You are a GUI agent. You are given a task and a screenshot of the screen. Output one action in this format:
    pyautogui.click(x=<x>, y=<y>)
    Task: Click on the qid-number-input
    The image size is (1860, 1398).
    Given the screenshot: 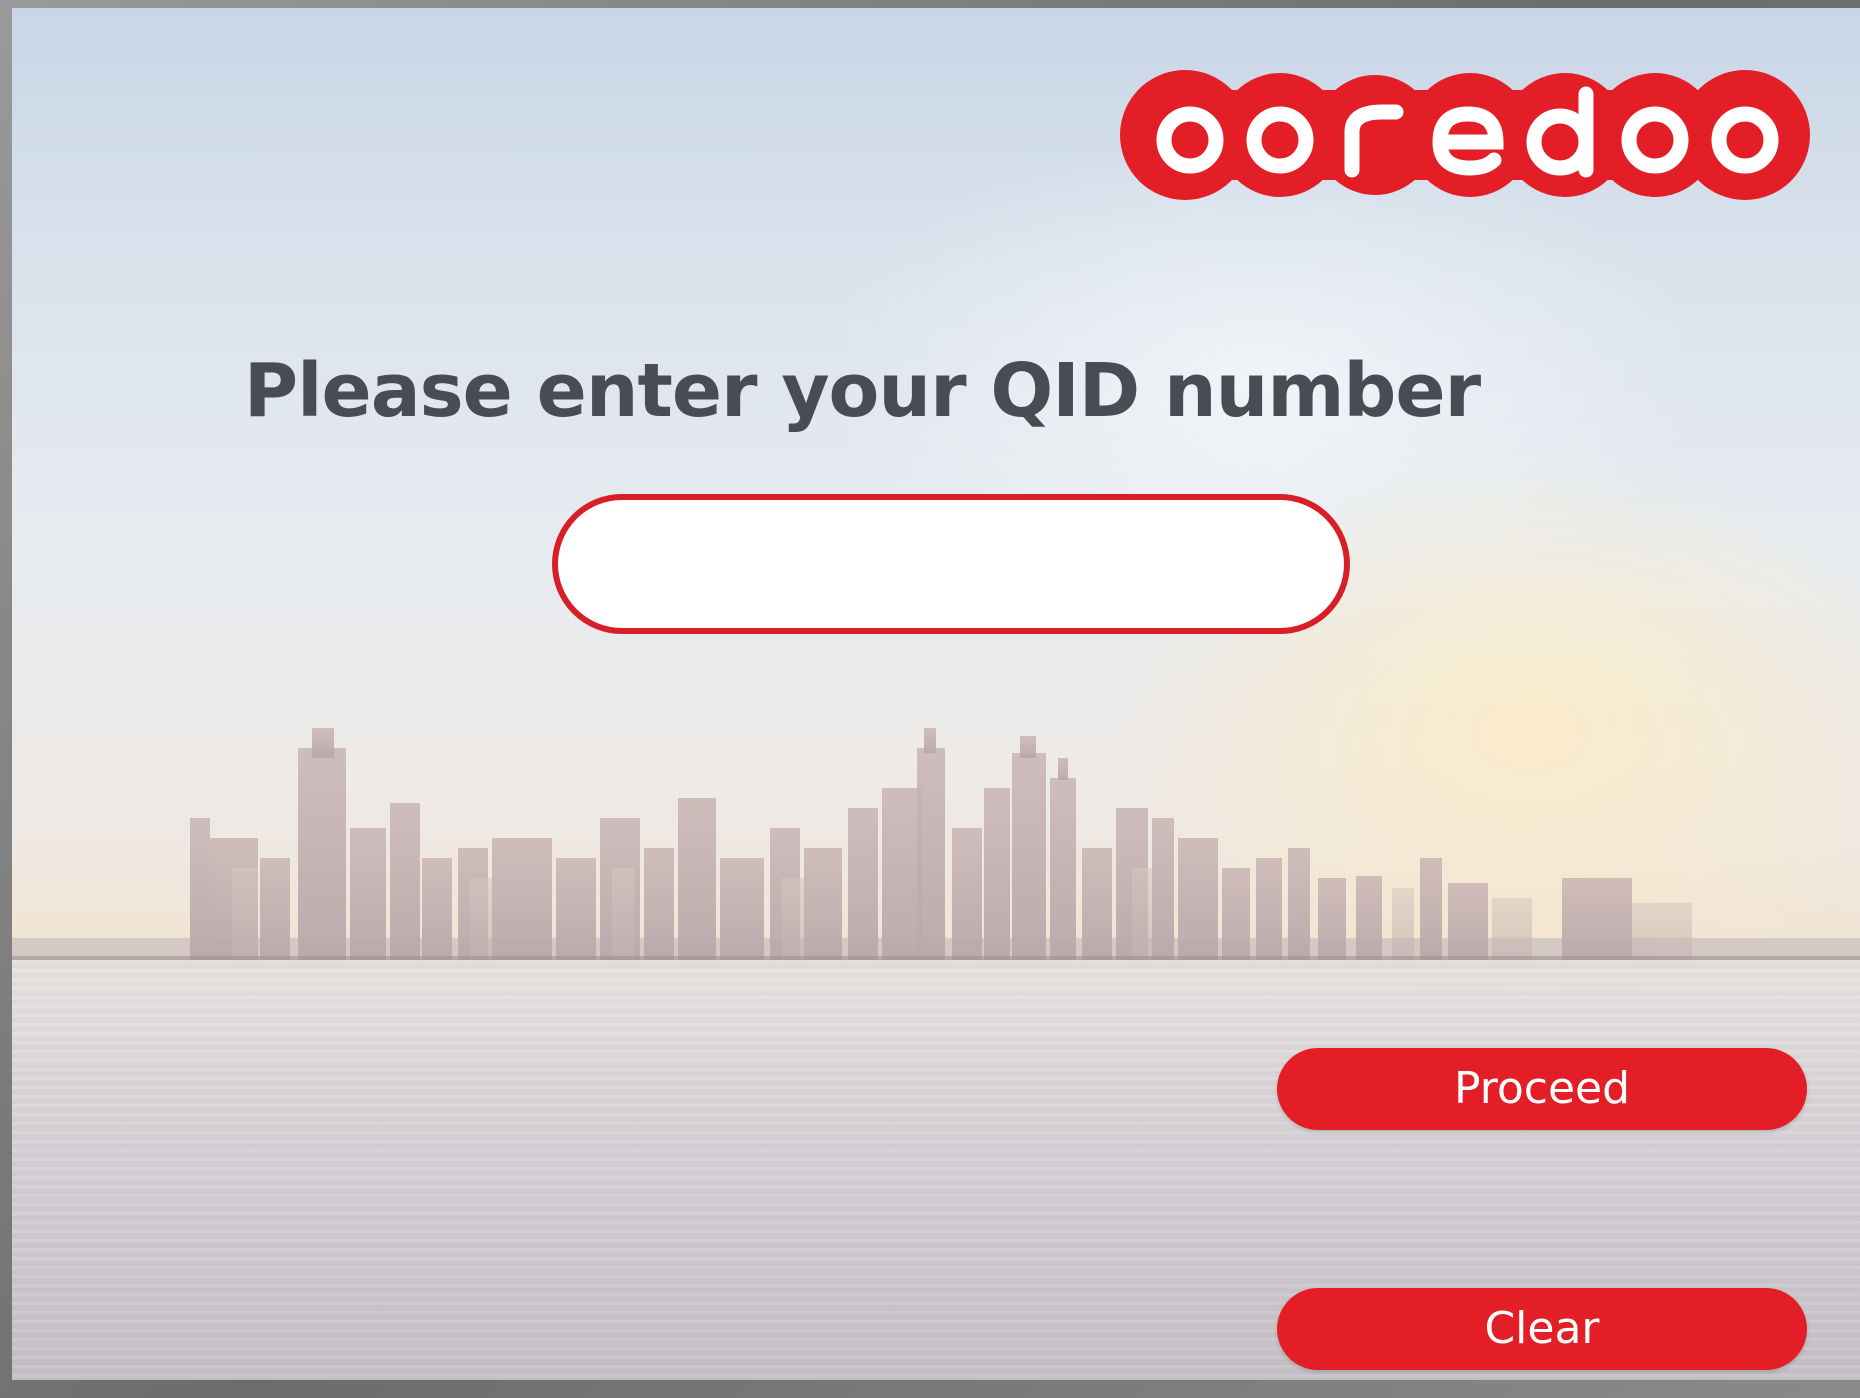 What is the action you would take?
    pyautogui.click(x=951, y=564)
    